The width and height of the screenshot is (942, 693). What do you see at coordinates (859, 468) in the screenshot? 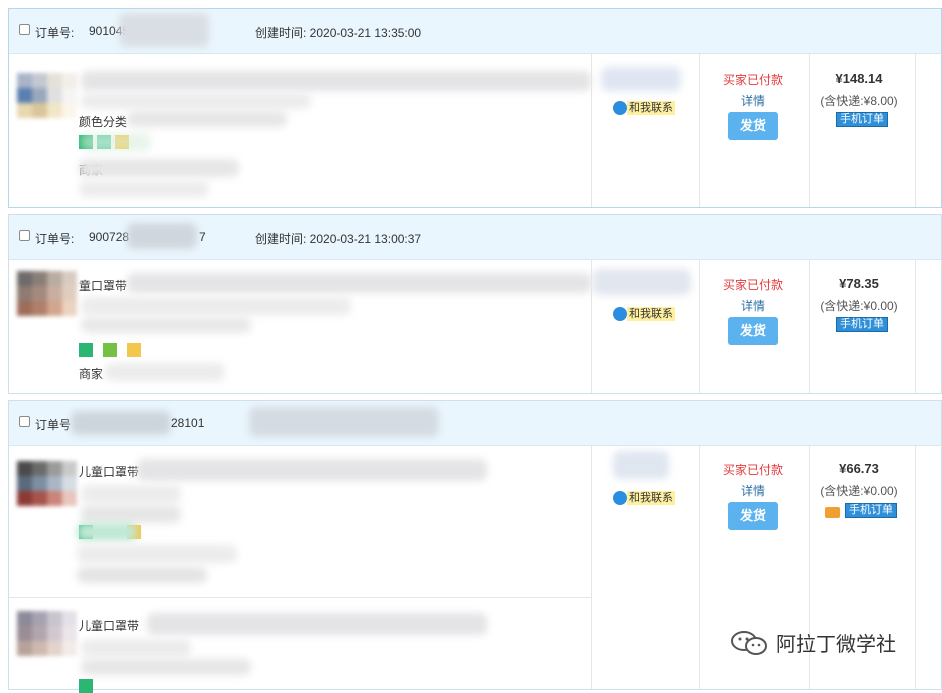
I see `order-price: ¥66.73` at bounding box center [859, 468].